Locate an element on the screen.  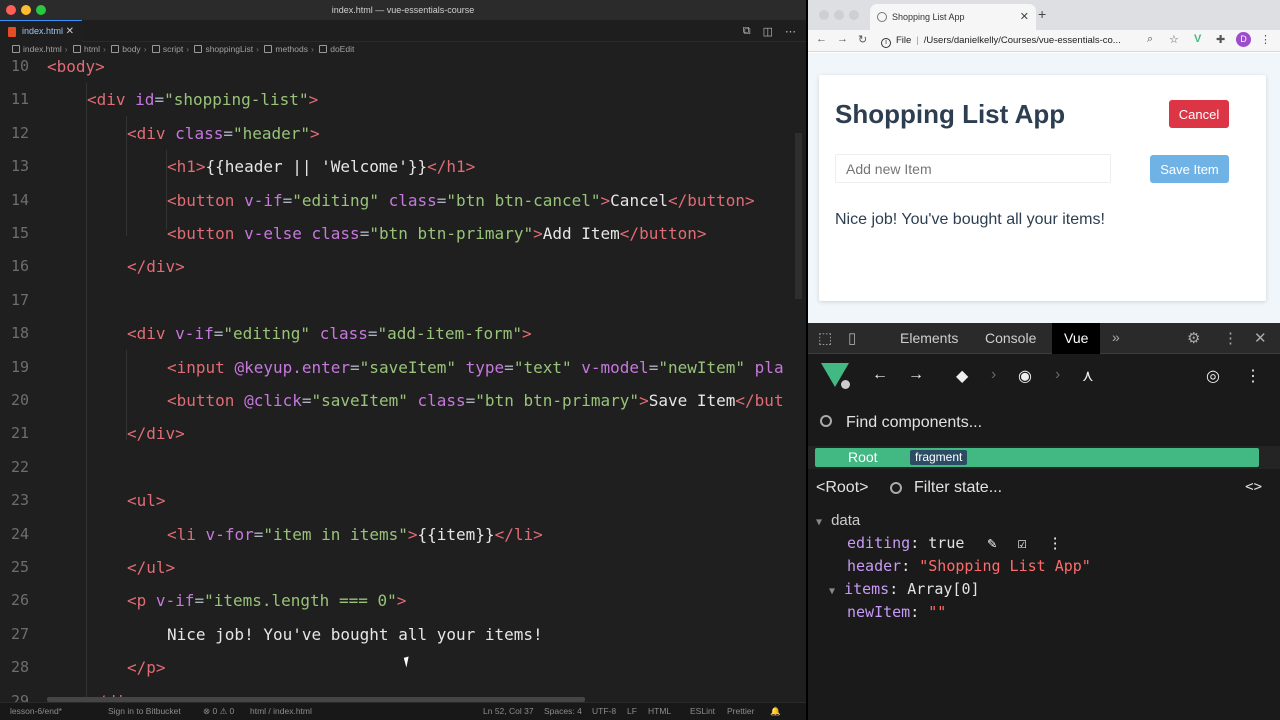
vertical-scrollbar is located at coordinates (798, 216).